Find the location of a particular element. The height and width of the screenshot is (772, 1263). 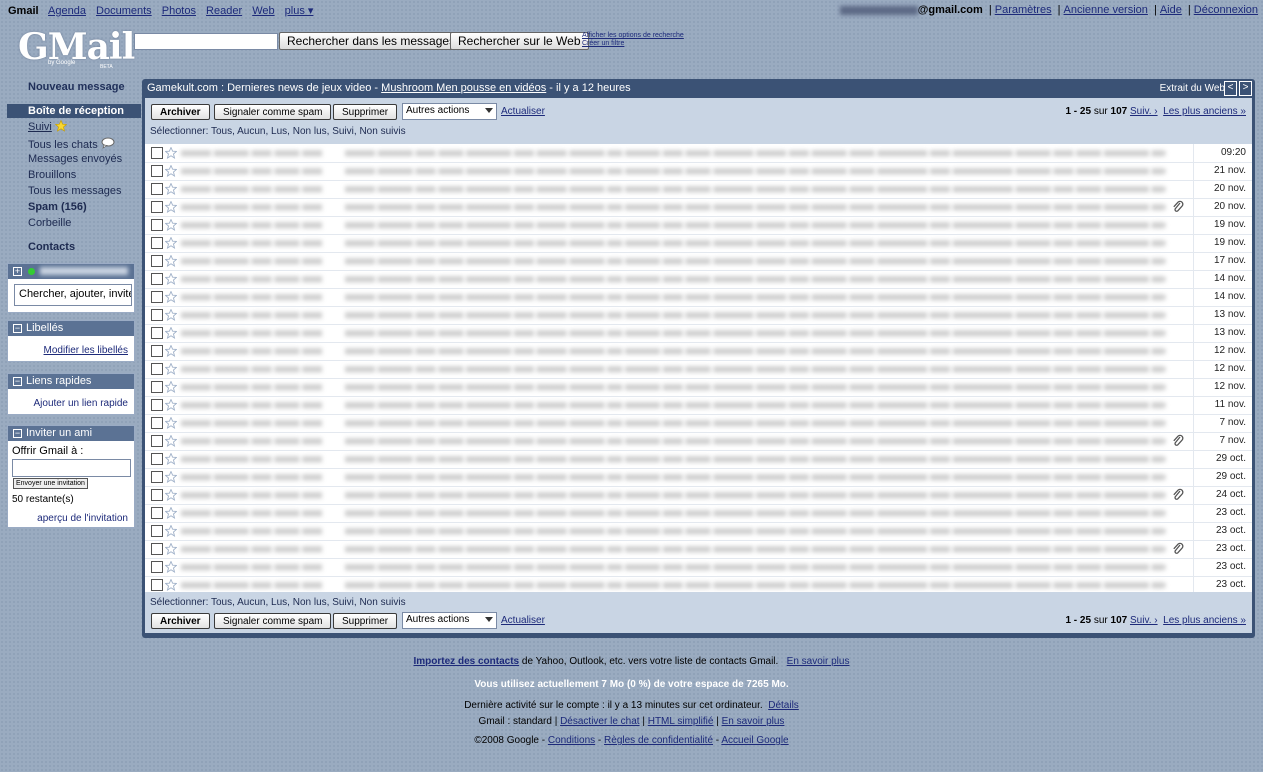

collapse-icon: − is located at coordinates (17, 381).